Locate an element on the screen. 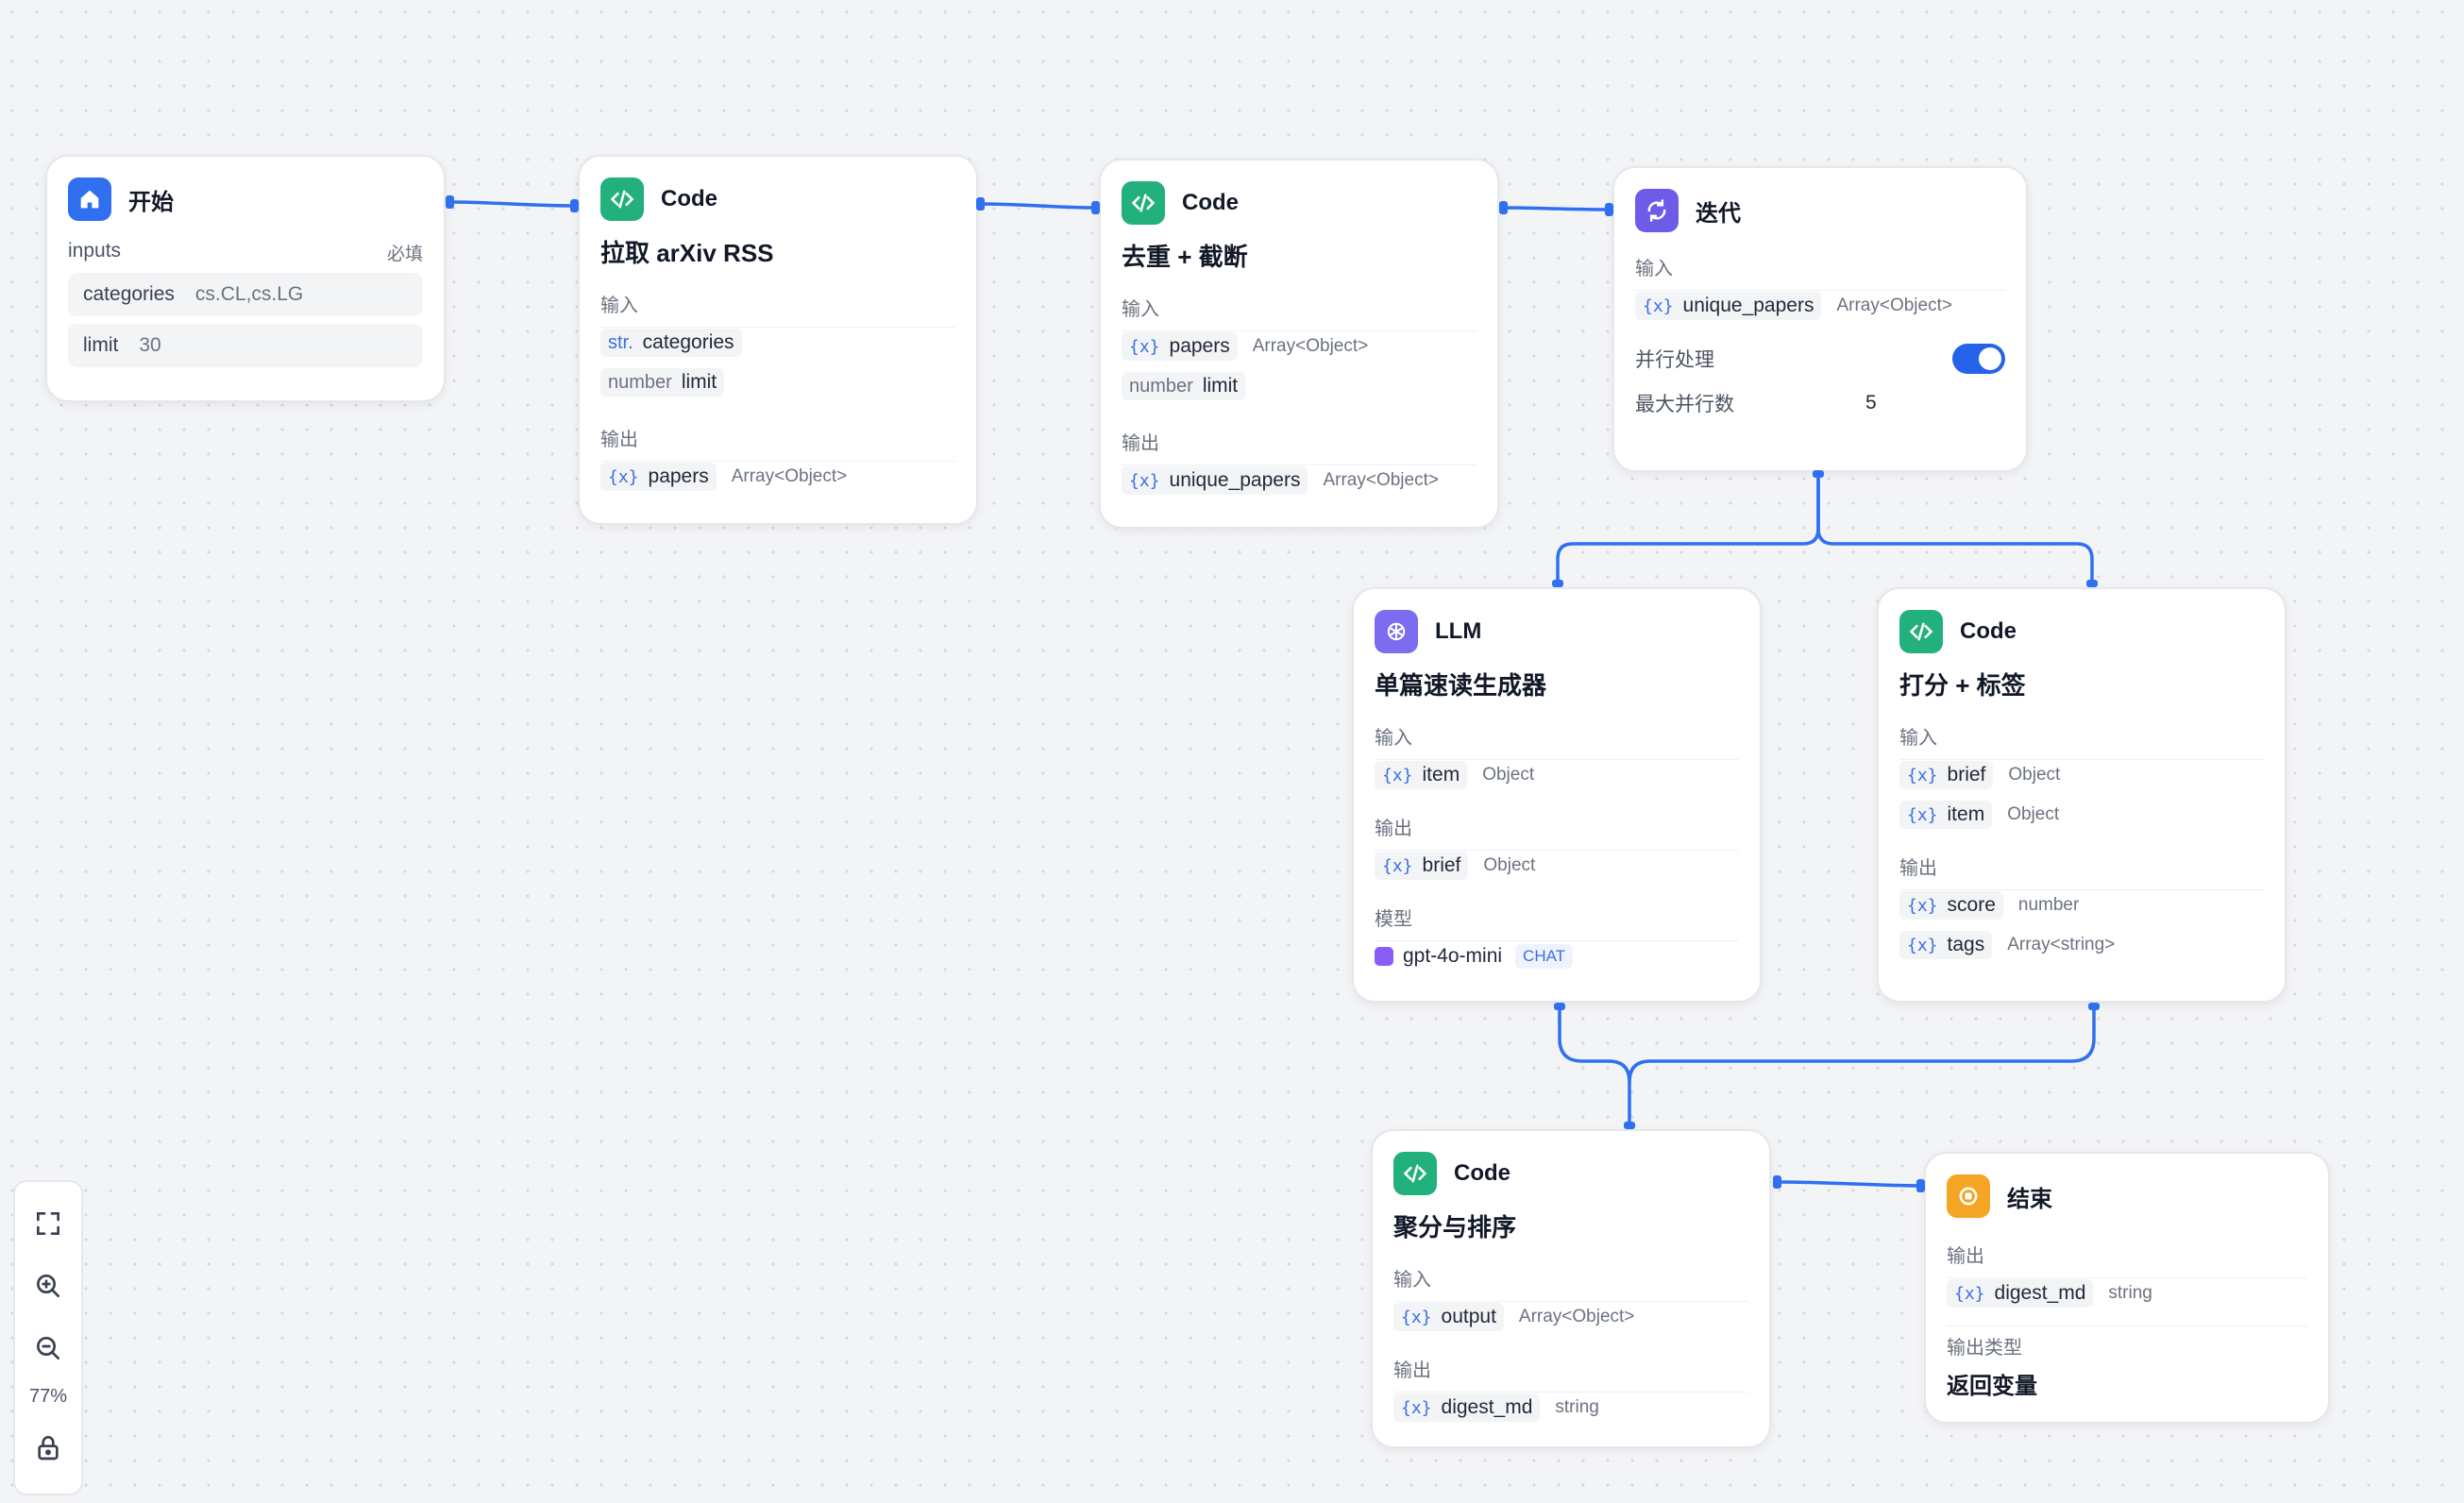  port-end-in is located at coordinates (1920, 1185).